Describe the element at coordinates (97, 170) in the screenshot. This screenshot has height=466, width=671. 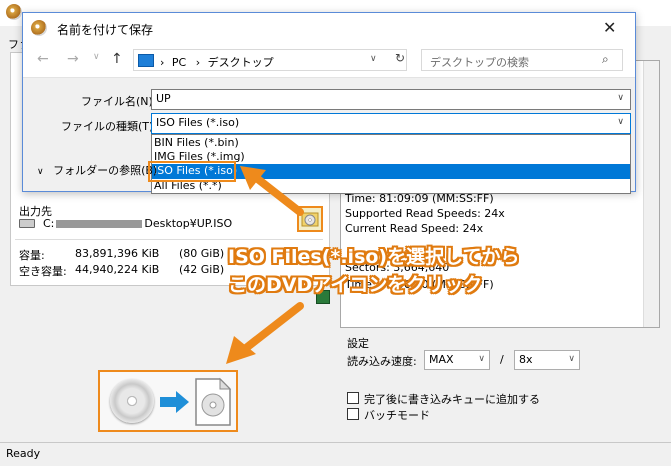
I see `browse-folders-toggle: ∨ フォルダーの参照(B)` at that location.